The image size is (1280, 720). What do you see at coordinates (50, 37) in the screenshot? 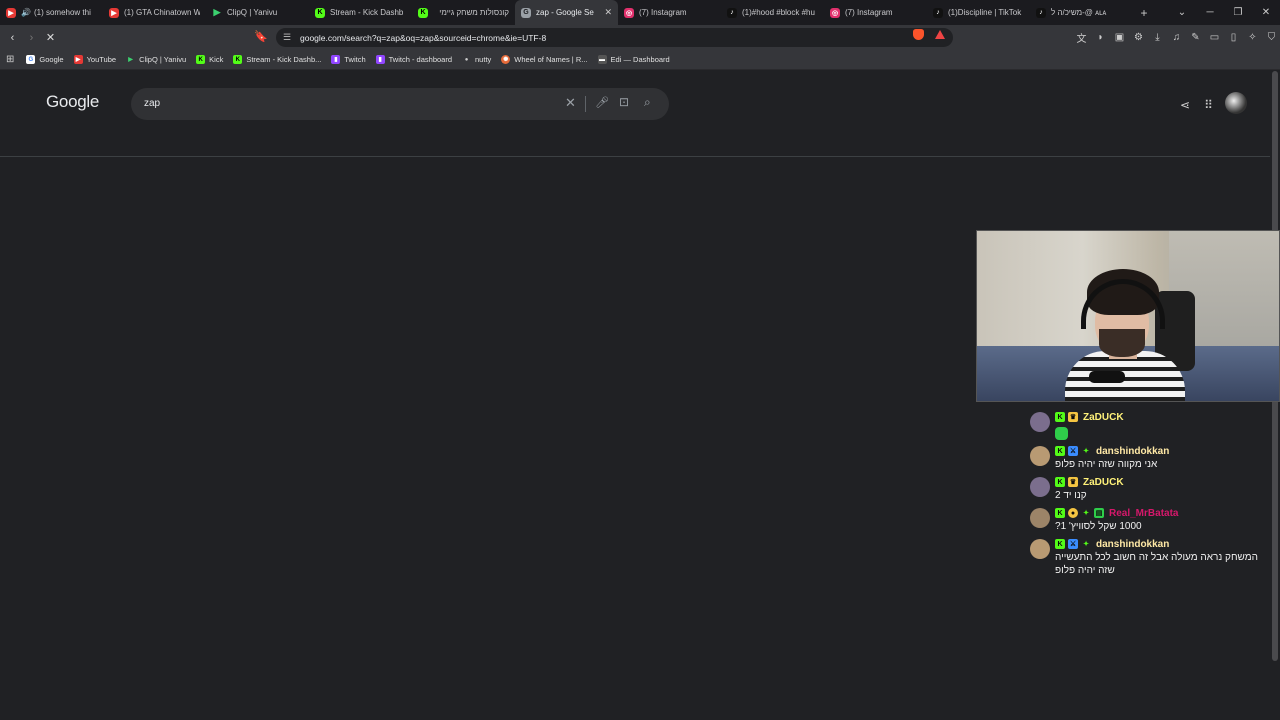
I see `stop-loading-button: ✕` at bounding box center [50, 37].